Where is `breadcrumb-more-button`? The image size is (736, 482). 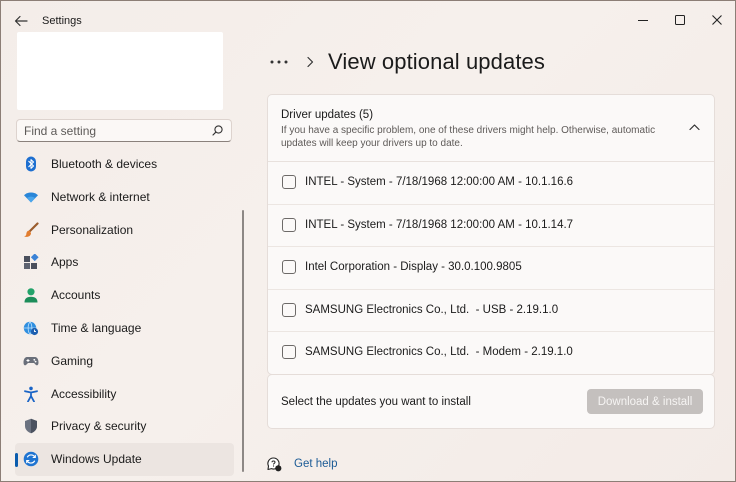
breadcrumb-more-button is located at coordinates (280, 62).